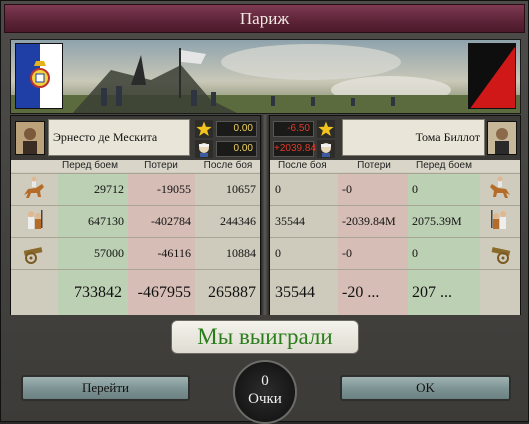 Image resolution: width=529 pixels, height=424 pixels. Describe the element at coordinates (304, 189) in the screenshot. I see `right-cavalry-after: 0` at that location.